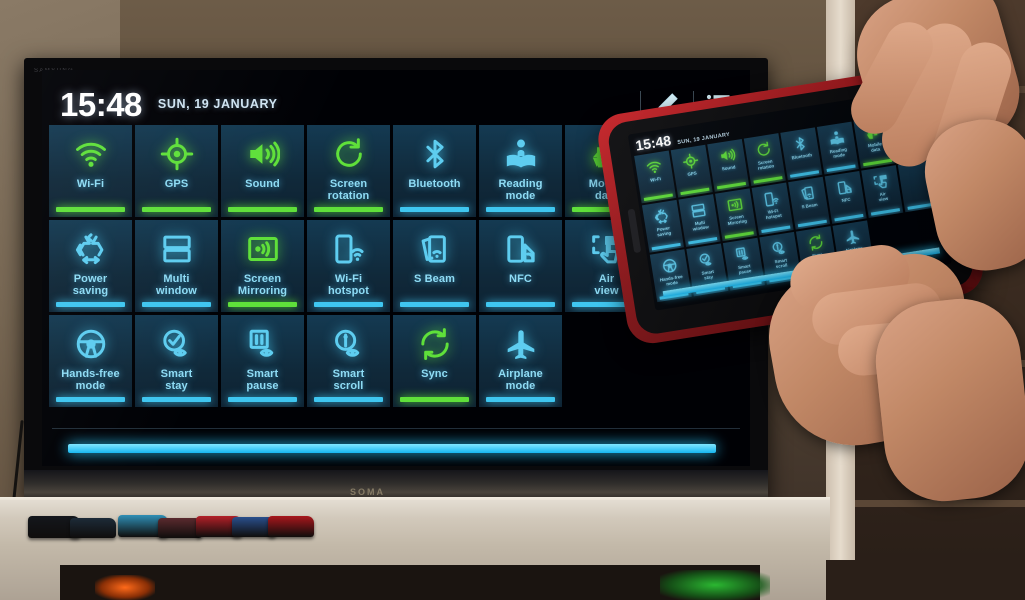 The image size is (1025, 600). I want to click on tile-sync-icon: Sync, so click(434, 361).